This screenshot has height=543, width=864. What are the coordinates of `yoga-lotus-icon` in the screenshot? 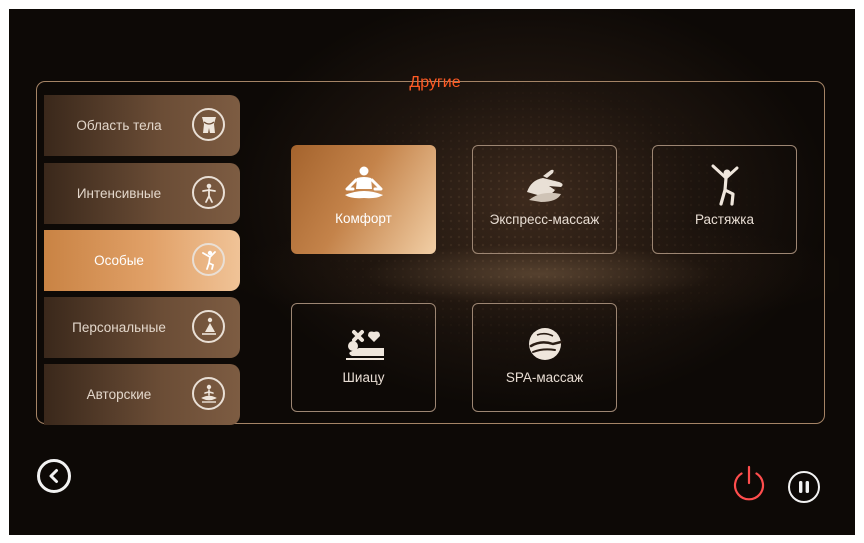 It's located at (364, 185).